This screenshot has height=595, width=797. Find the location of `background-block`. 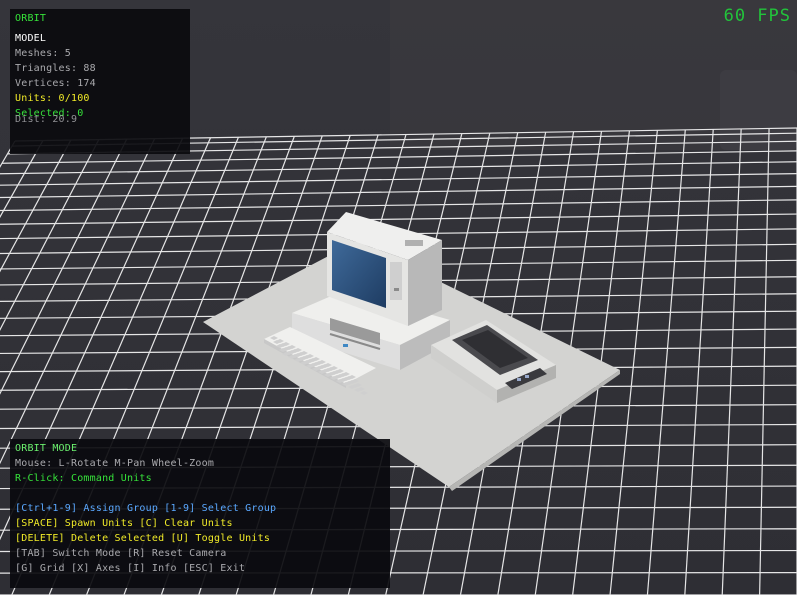

background-block is located at coordinates (758, 110).